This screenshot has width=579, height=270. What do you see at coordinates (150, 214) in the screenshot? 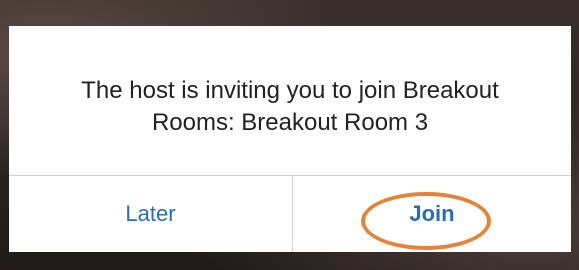
I see `later-button: Later` at bounding box center [150, 214].